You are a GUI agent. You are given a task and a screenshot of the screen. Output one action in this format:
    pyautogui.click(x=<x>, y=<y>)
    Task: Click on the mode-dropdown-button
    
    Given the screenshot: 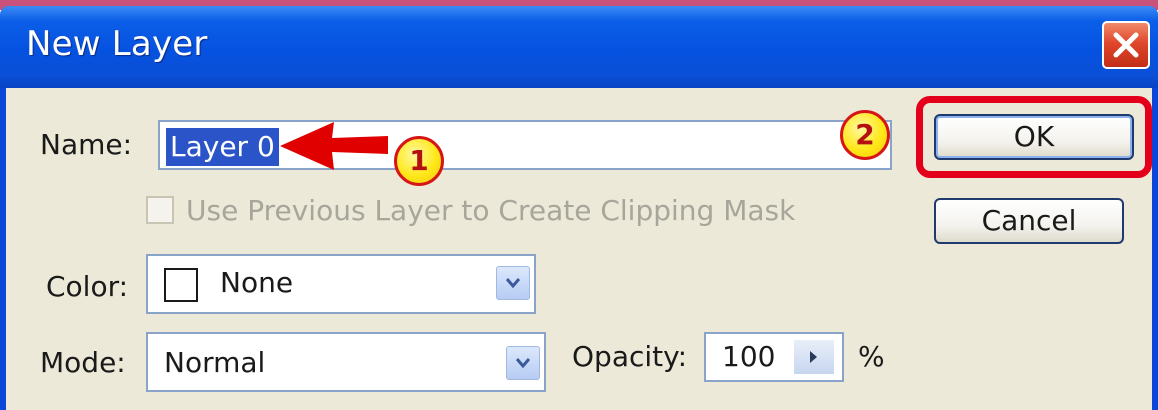 What is the action you would take?
    pyautogui.click(x=523, y=363)
    